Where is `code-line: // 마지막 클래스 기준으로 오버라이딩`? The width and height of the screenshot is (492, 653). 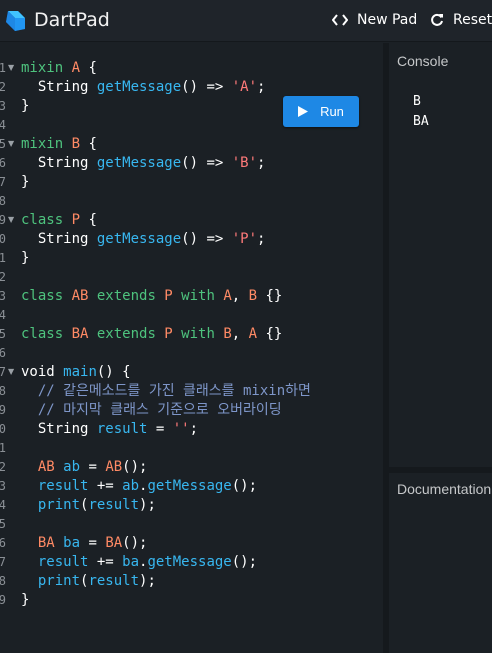 code-line: // 마지막 클래스 기준으로 오버라이딩 is located at coordinates (151, 410).